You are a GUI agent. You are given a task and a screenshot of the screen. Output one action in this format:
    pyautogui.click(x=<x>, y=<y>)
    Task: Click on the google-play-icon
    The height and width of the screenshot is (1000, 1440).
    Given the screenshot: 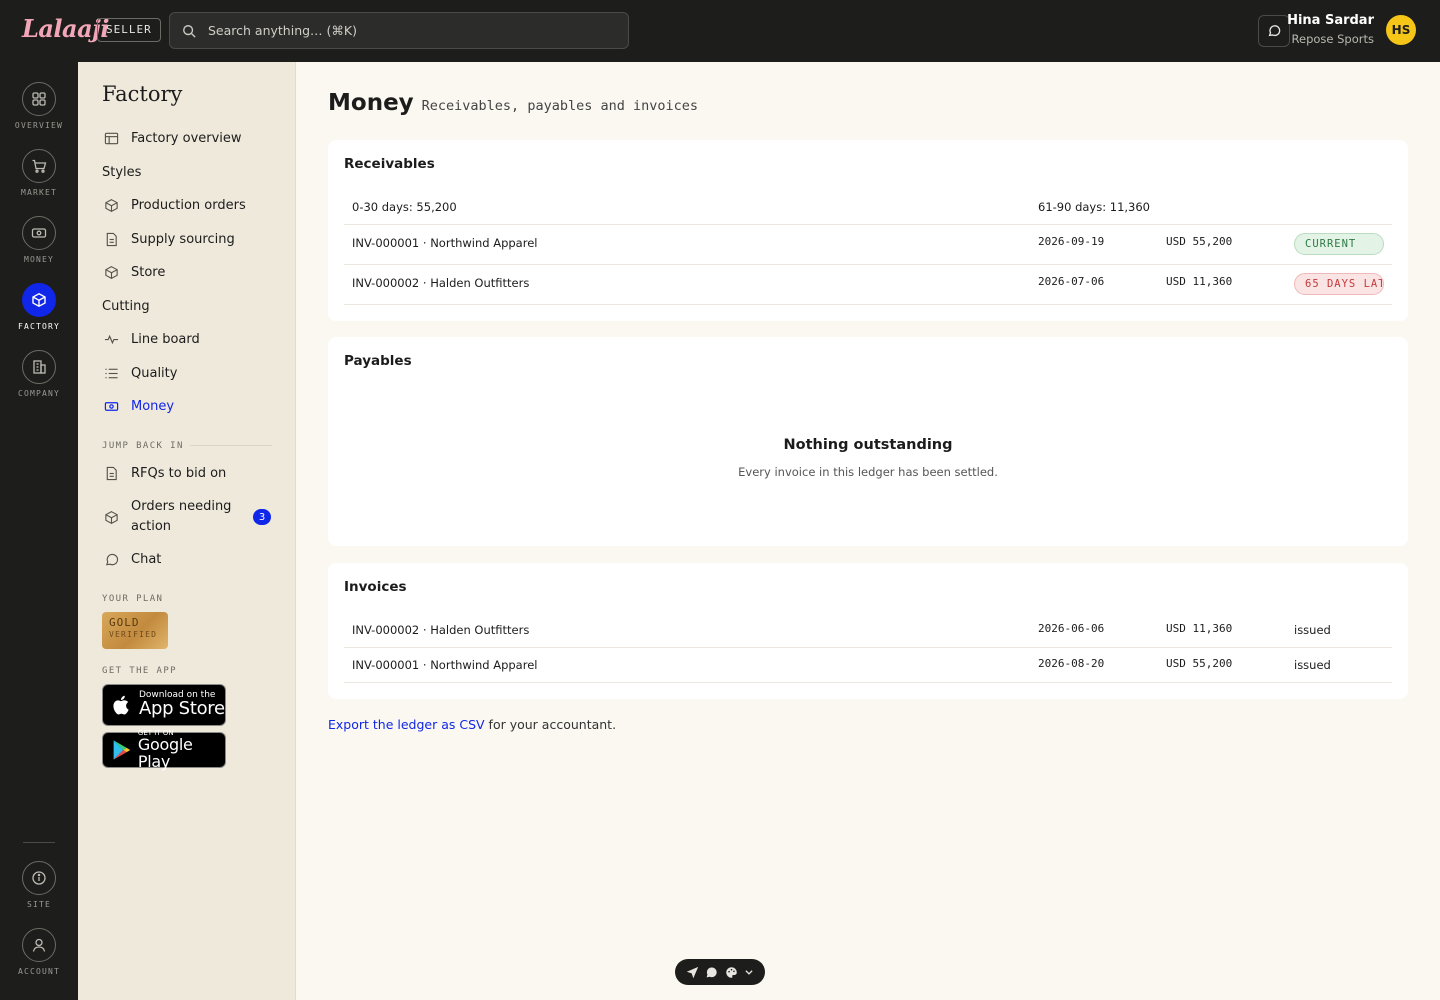 What is the action you would take?
    pyautogui.click(x=122, y=750)
    